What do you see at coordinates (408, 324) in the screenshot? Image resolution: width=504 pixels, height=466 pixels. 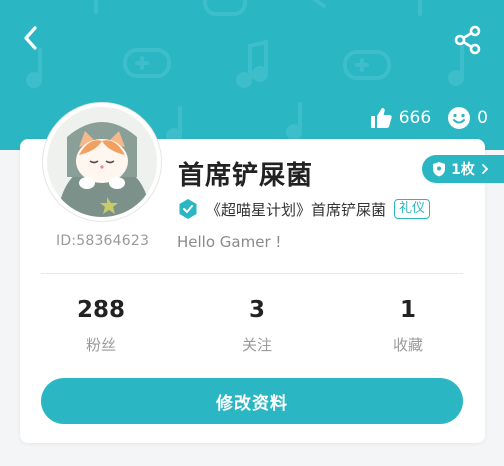 I see `favorites-count: 1 收藏` at bounding box center [408, 324].